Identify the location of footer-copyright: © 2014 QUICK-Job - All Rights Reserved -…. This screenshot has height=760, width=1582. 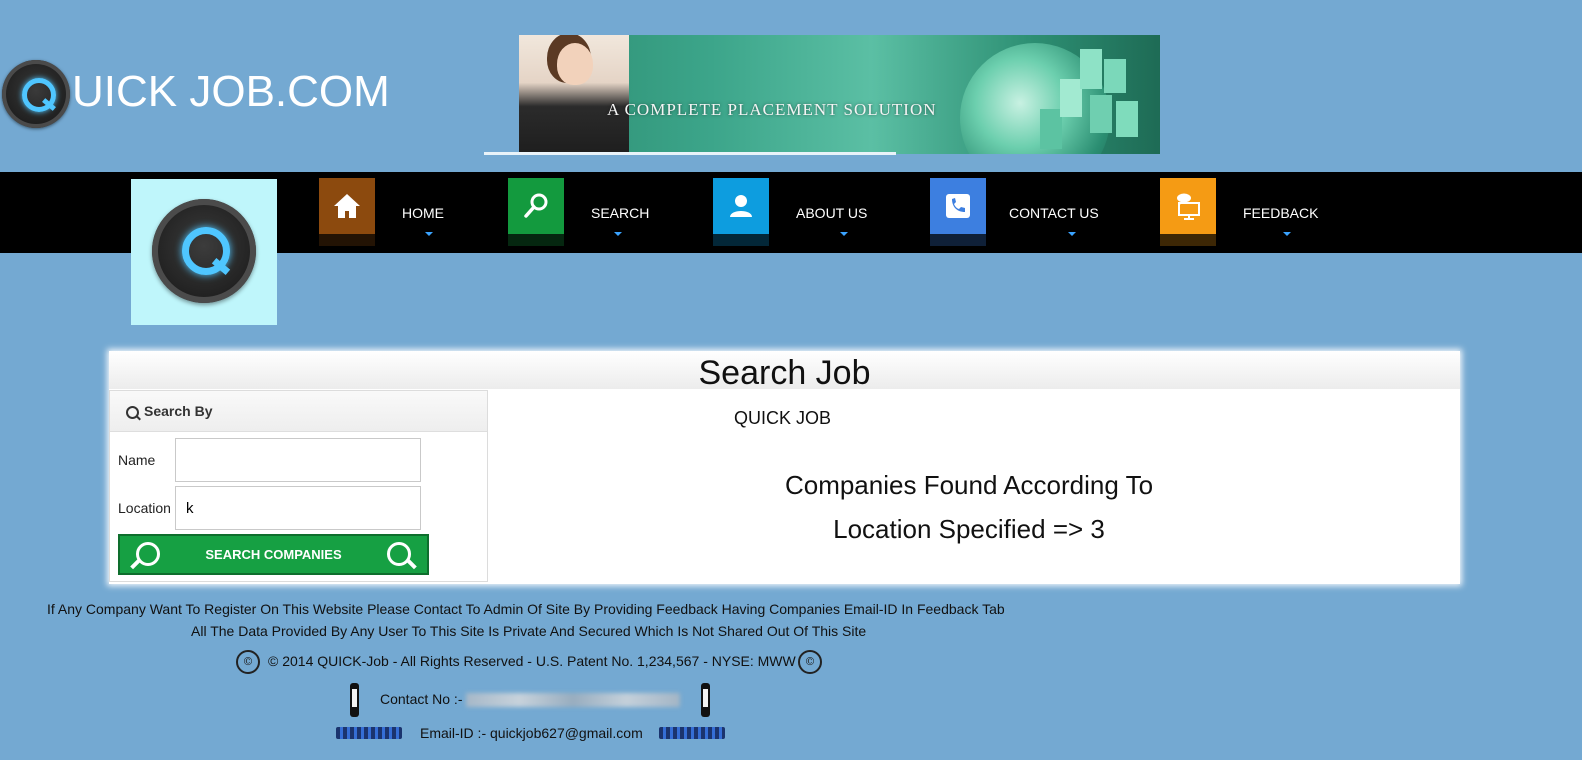
(532, 661).